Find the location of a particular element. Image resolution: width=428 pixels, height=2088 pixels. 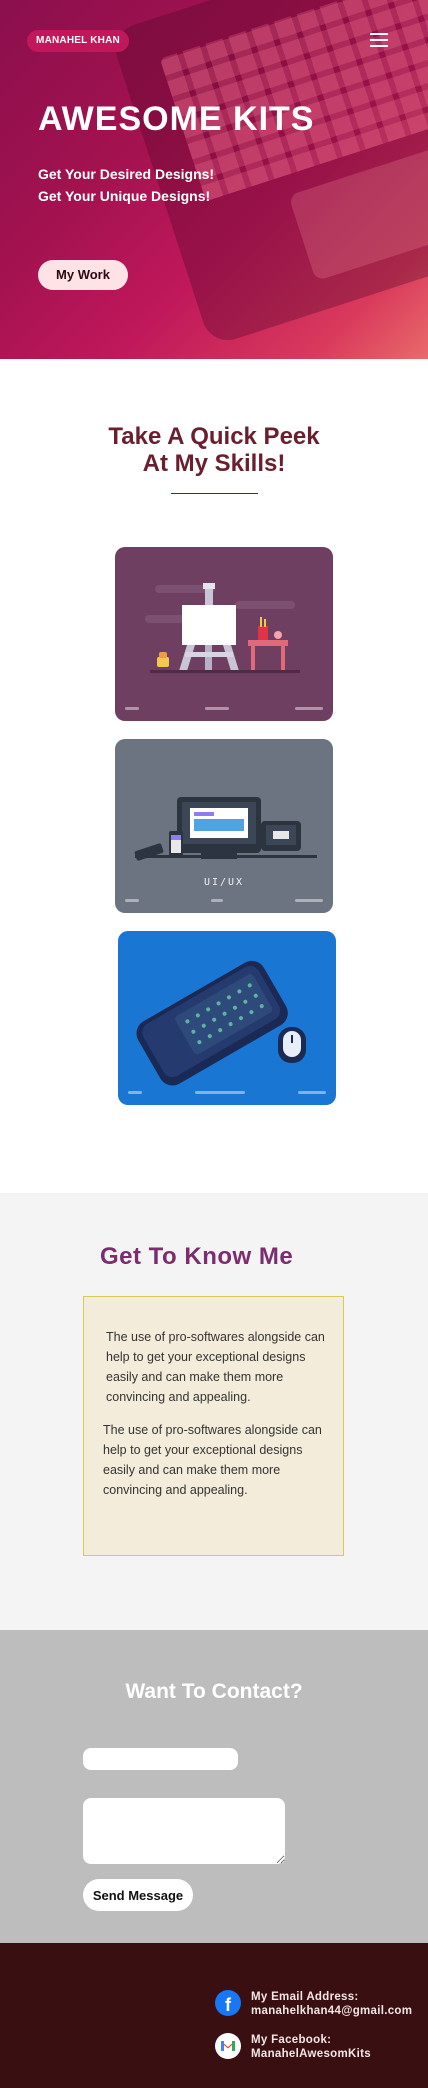

skill-card-3d-design is located at coordinates (227, 1018).